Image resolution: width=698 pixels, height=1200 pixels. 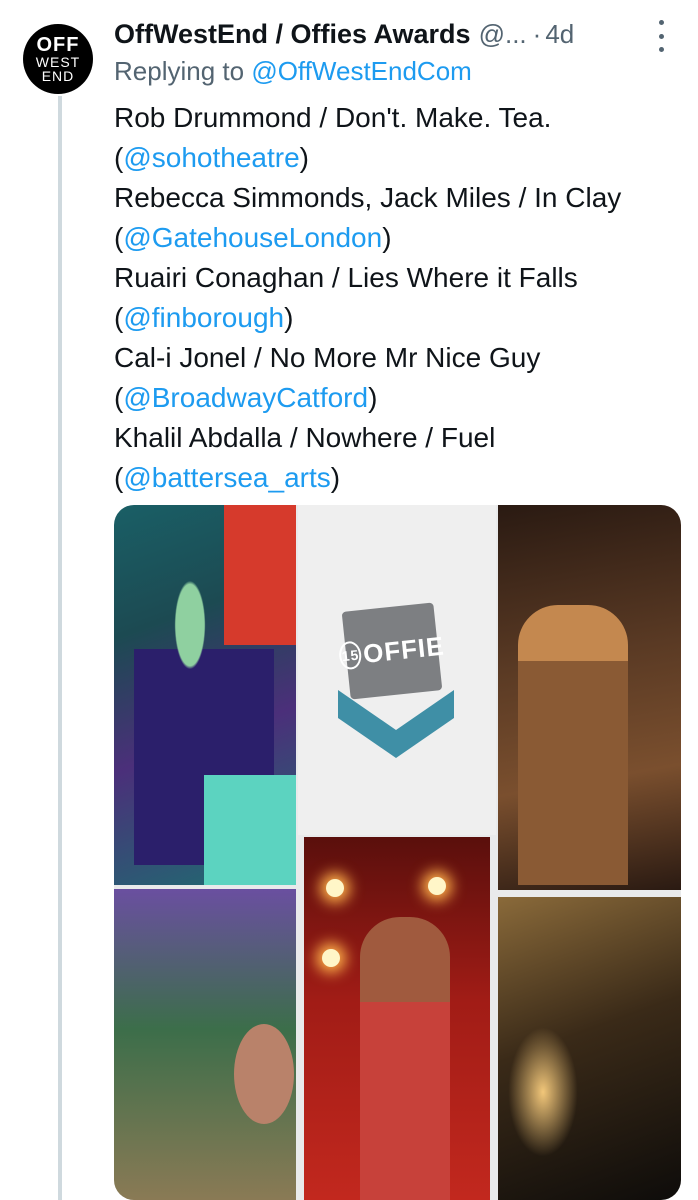 I want to click on mention-link: @sohotheatre, so click(x=211, y=157).